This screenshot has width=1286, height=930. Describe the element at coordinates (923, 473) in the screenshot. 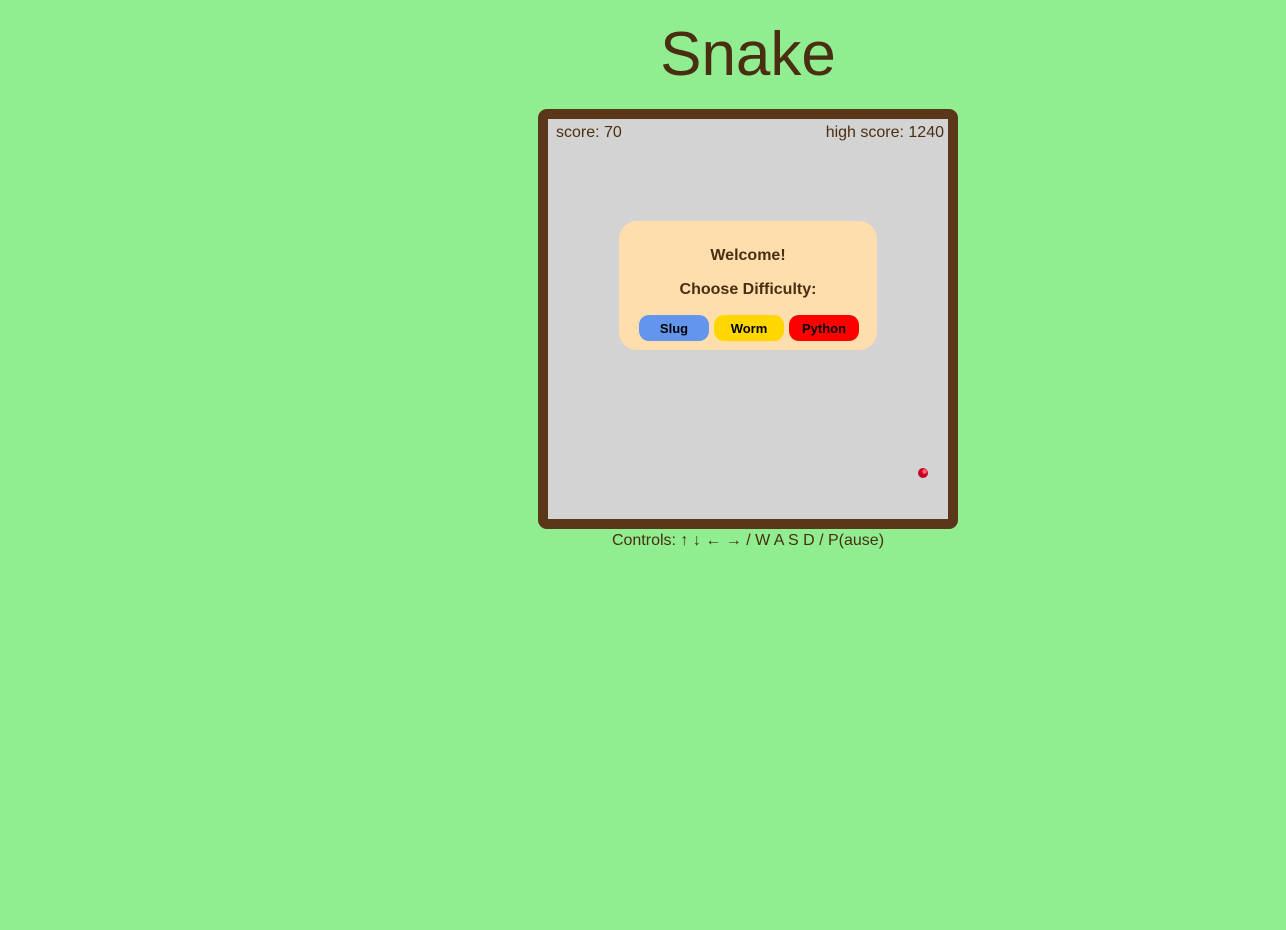

I see `apple-icon` at that location.